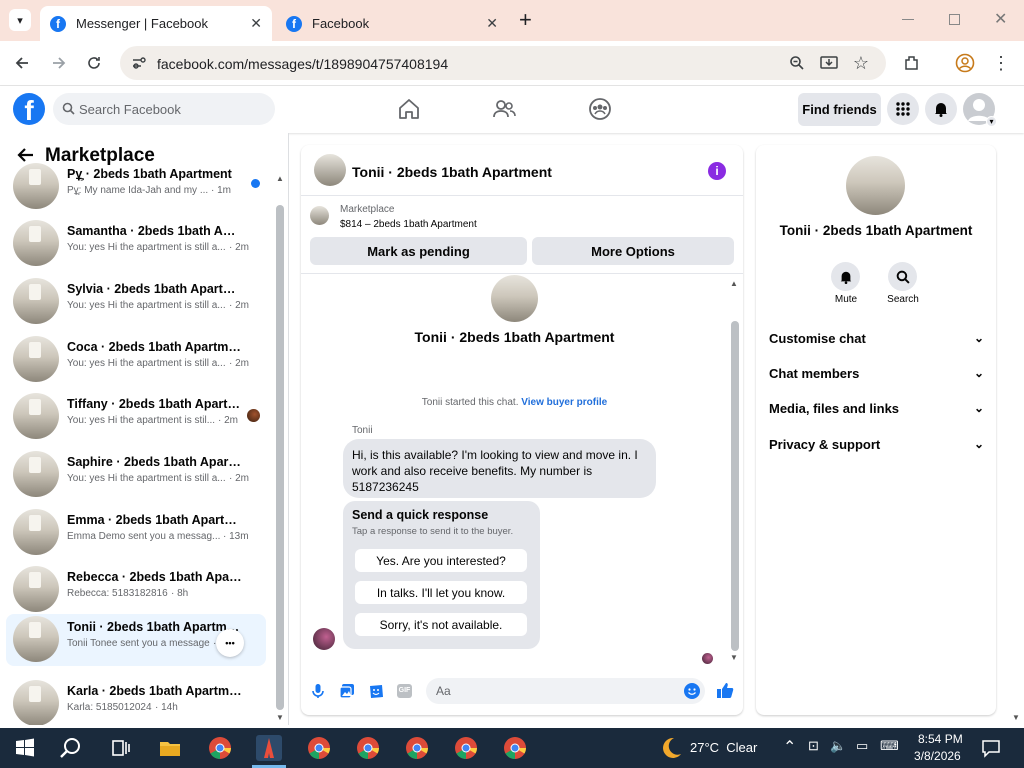  What do you see at coordinates (170, 748) in the screenshot?
I see `file-explorer-icon` at bounding box center [170, 748].